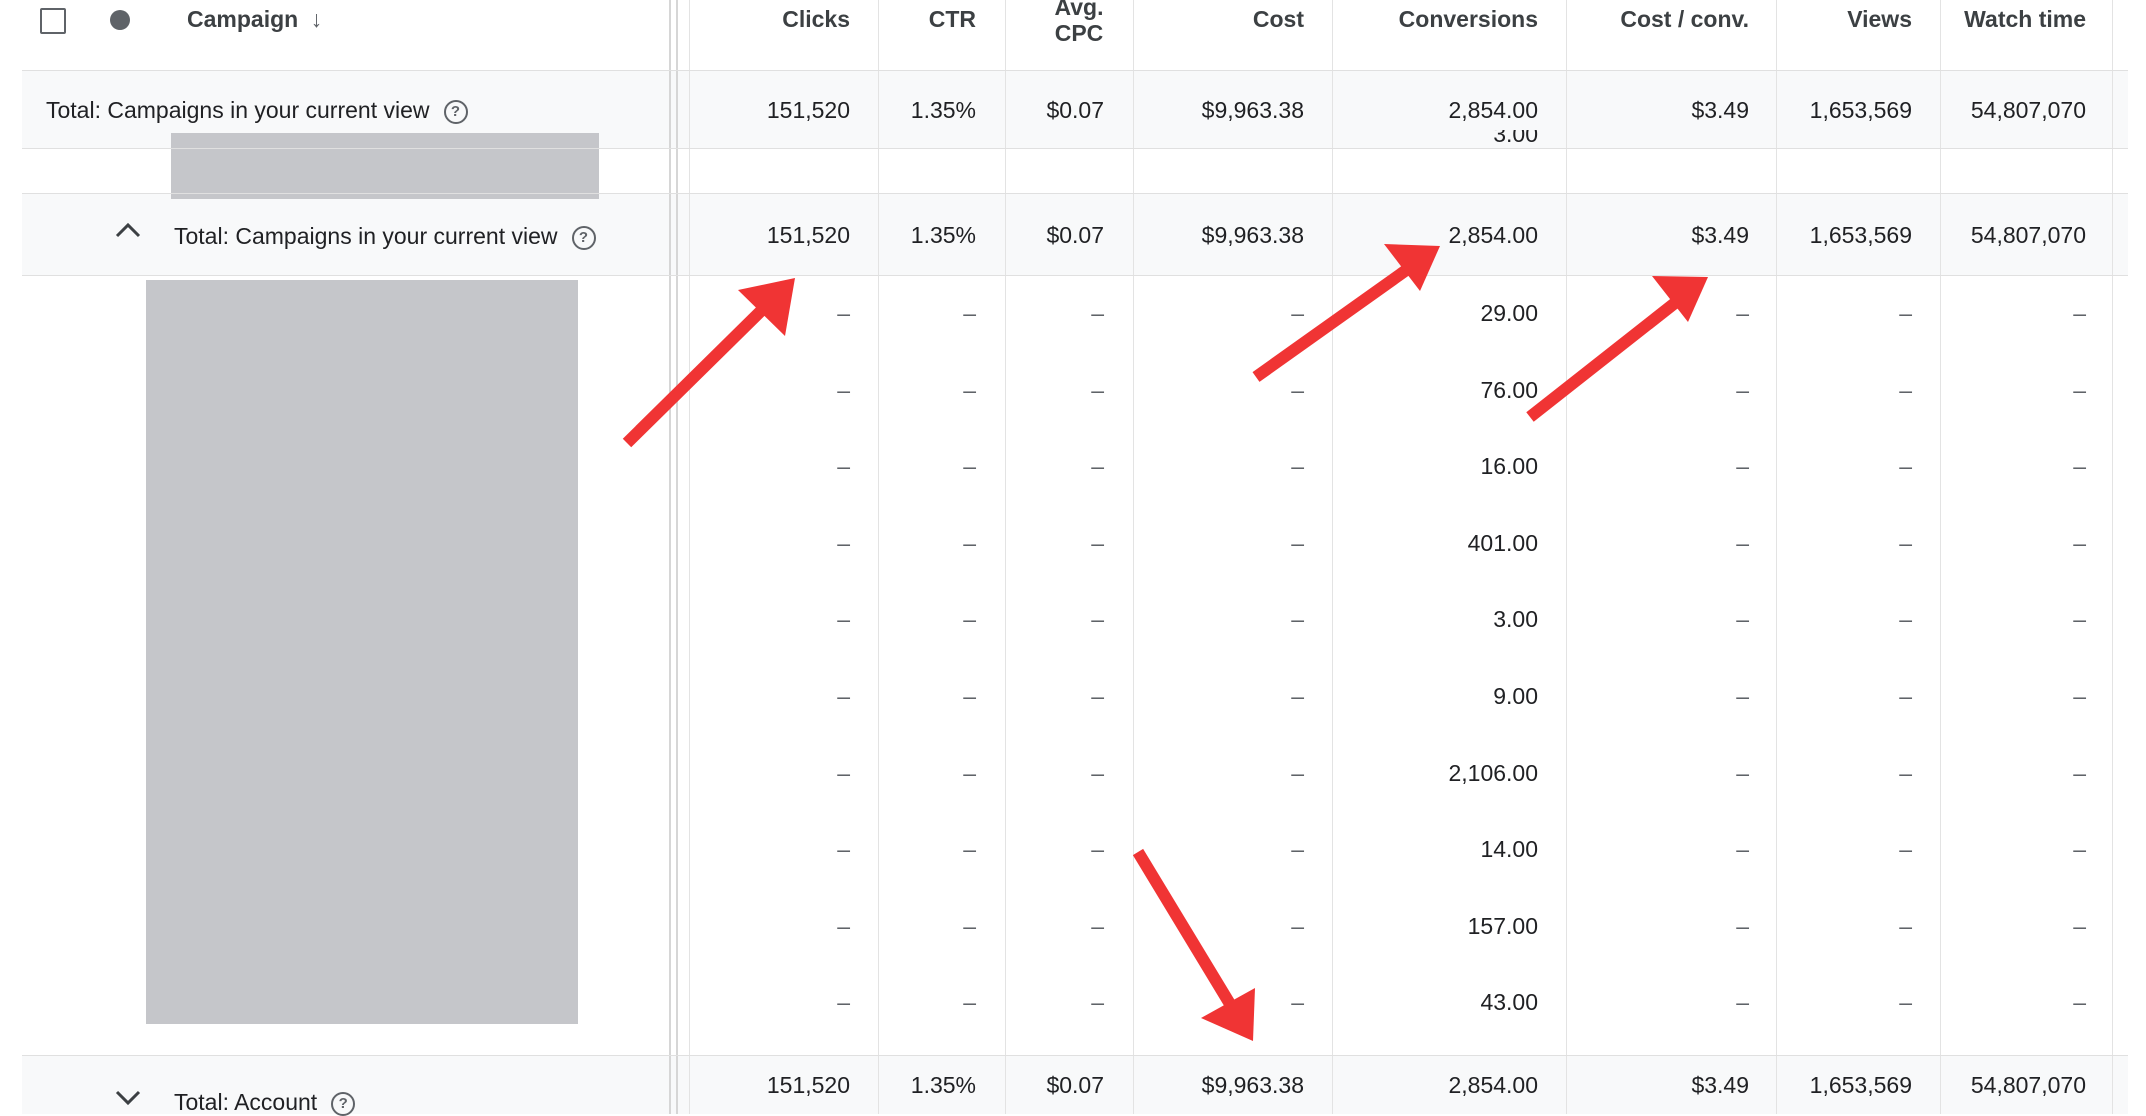  I want to click on campaign-row-cell-conversions: 14.00, so click(1509, 849).